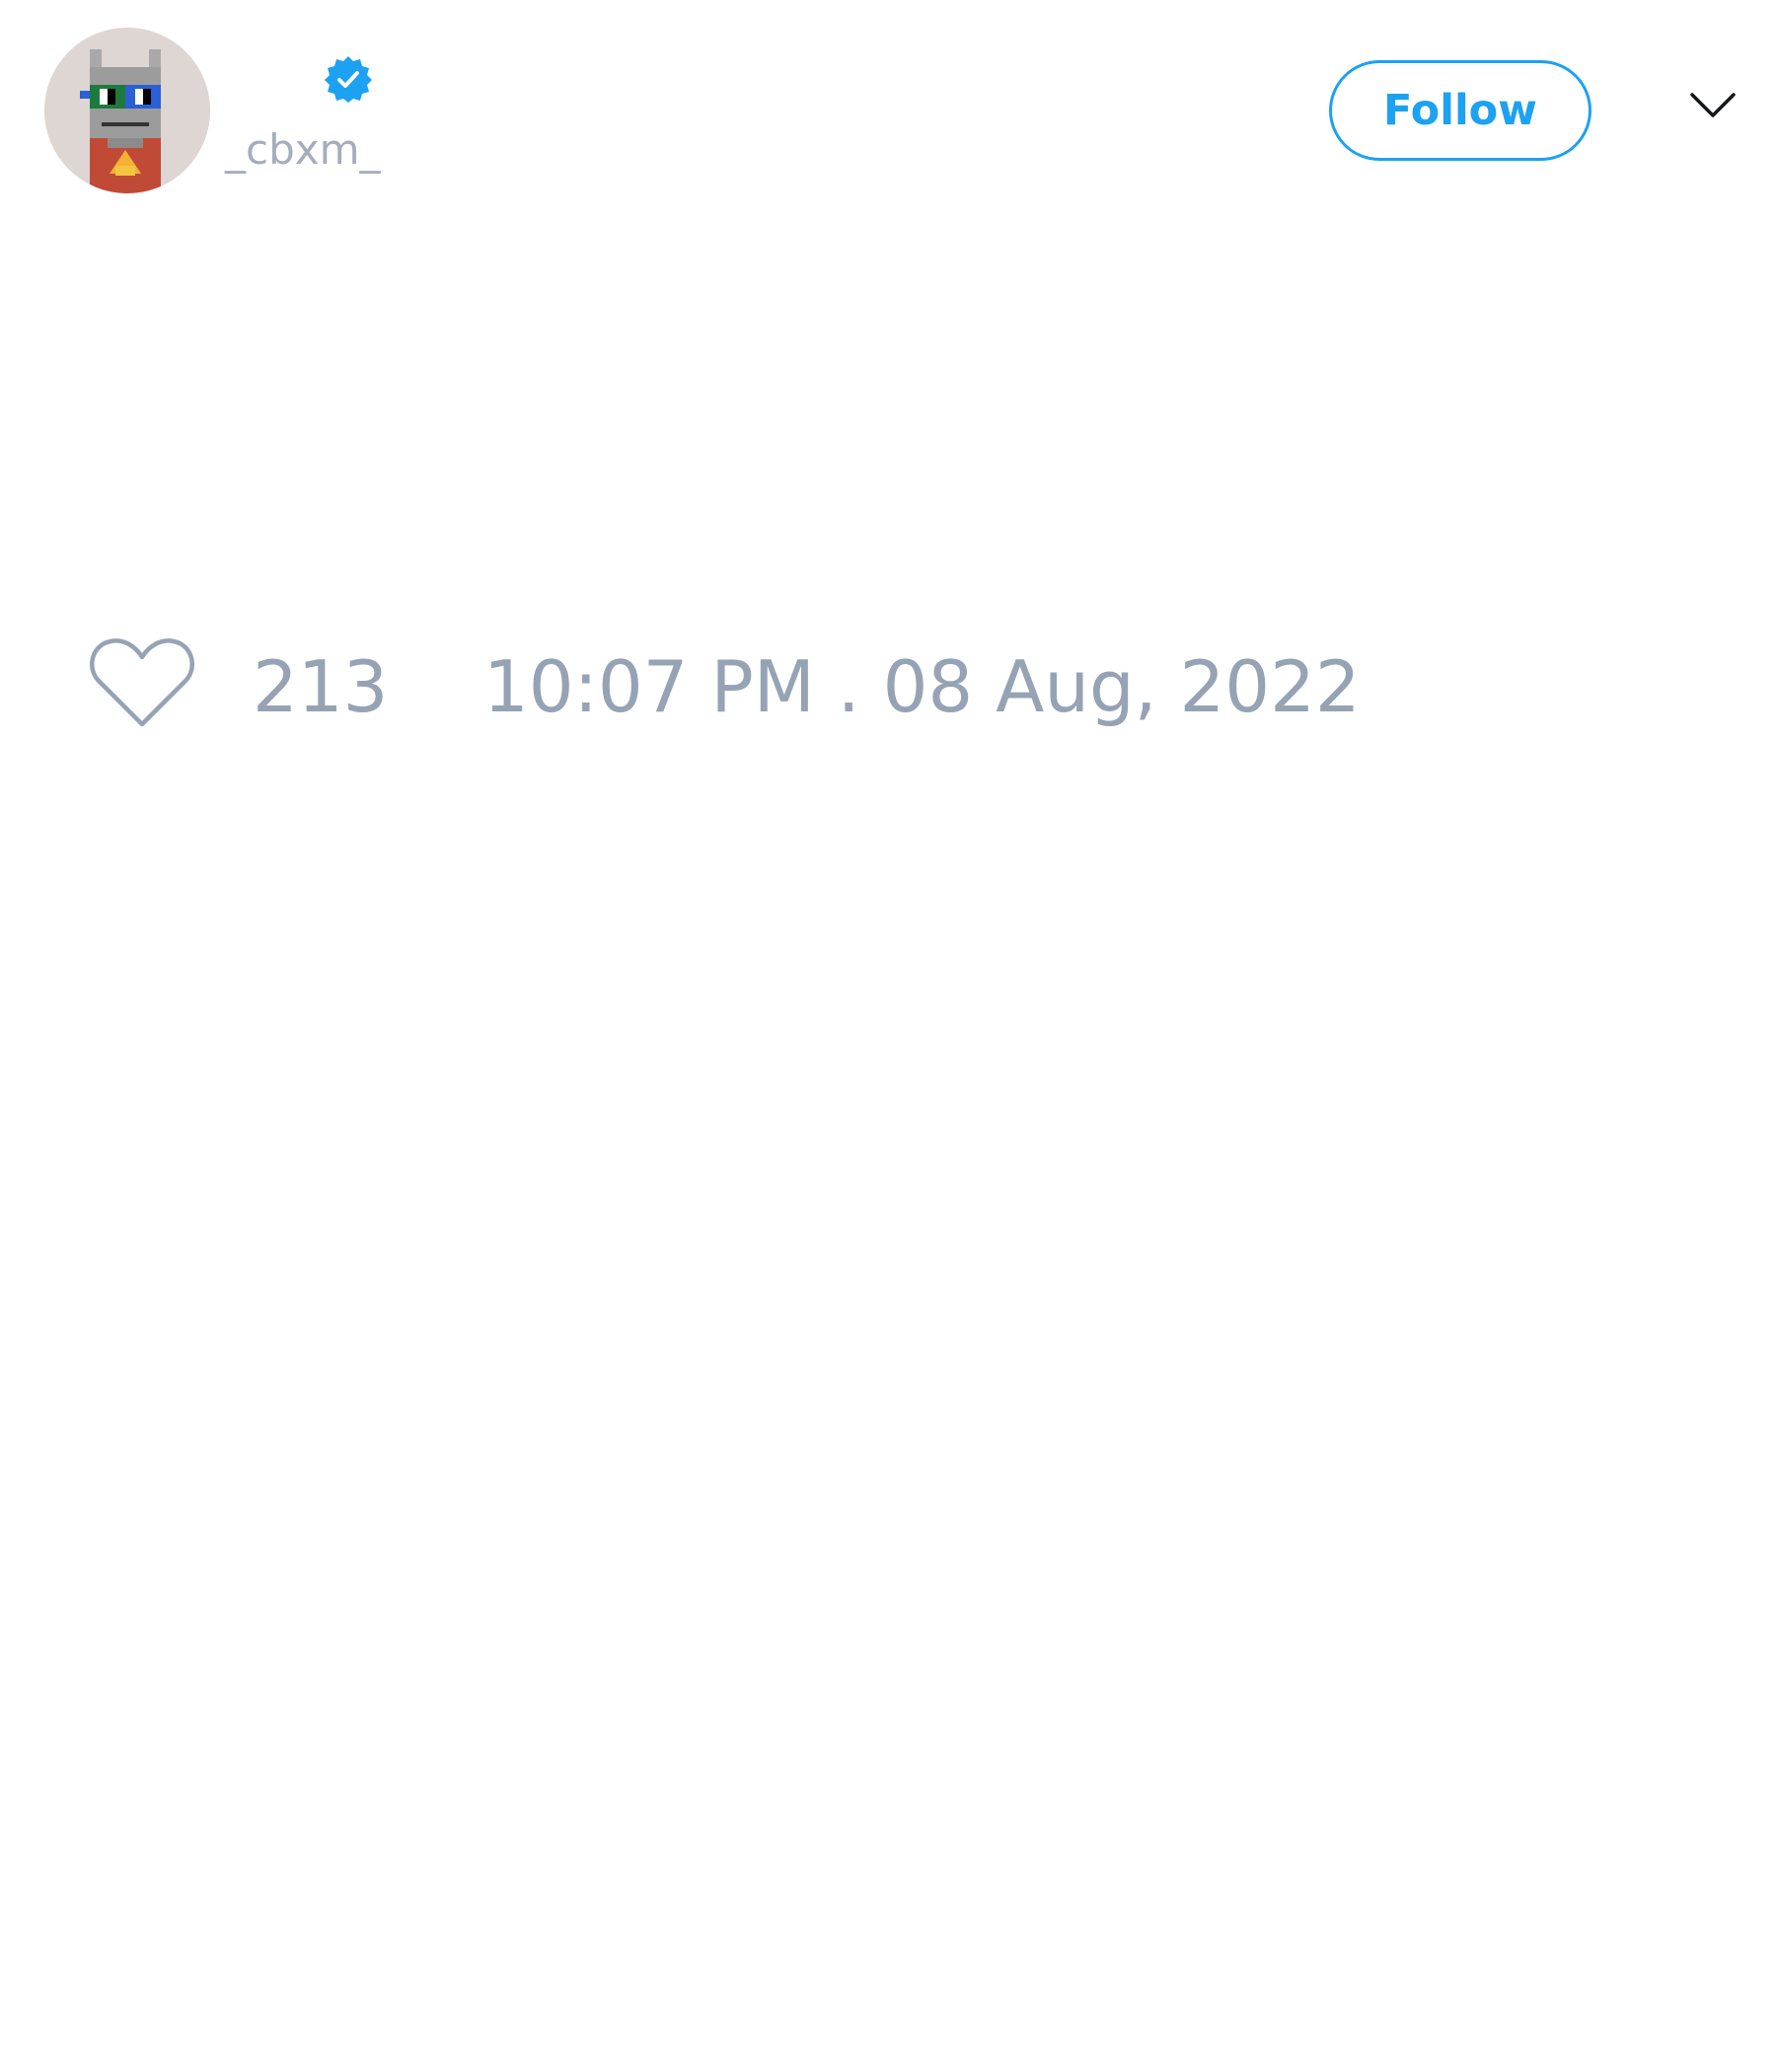 This screenshot has width=1776, height=2072. Describe the element at coordinates (142, 683) in the screenshot. I see `heart-outline-icon` at that location.